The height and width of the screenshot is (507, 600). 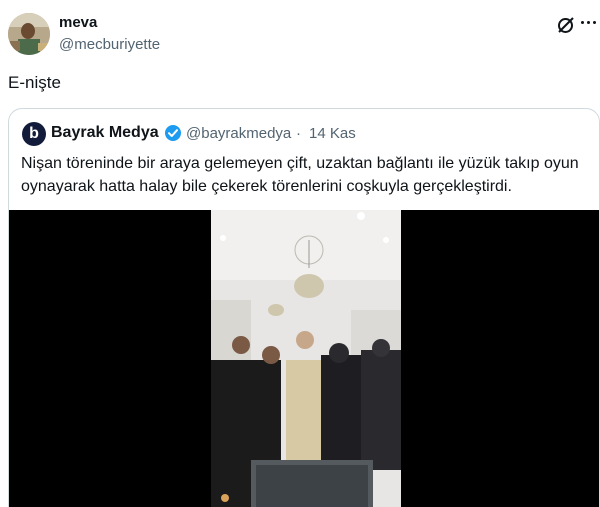 I want to click on quoted-author-name: Bayrak Medya, so click(x=105, y=133).